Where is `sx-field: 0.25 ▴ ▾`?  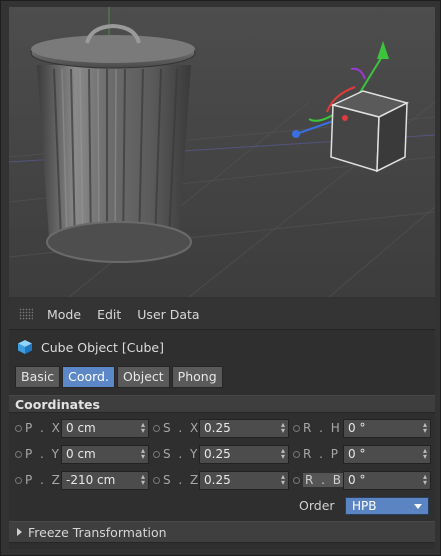 sx-field: 0.25 ▴ ▾ is located at coordinates (244, 428).